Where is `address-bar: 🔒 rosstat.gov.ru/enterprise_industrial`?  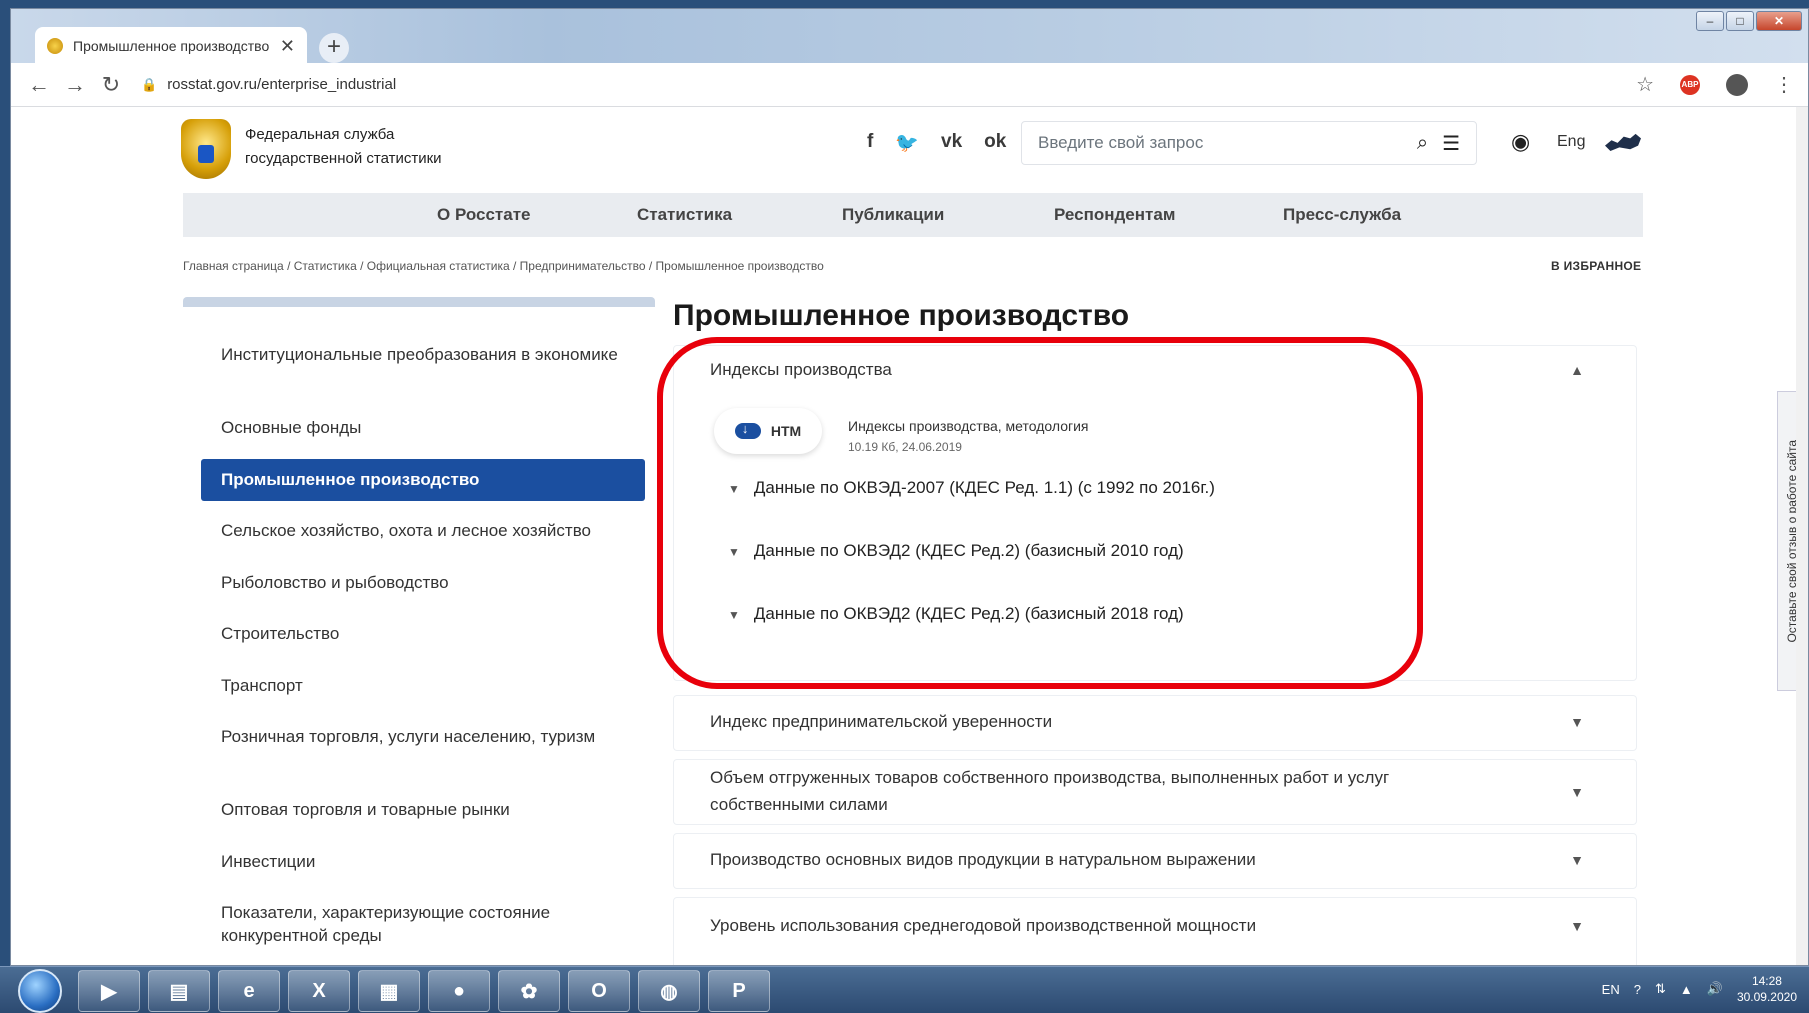
address-bar: 🔒 rosstat.gov.ru/enterprise_industrial is located at coordinates (888, 84).